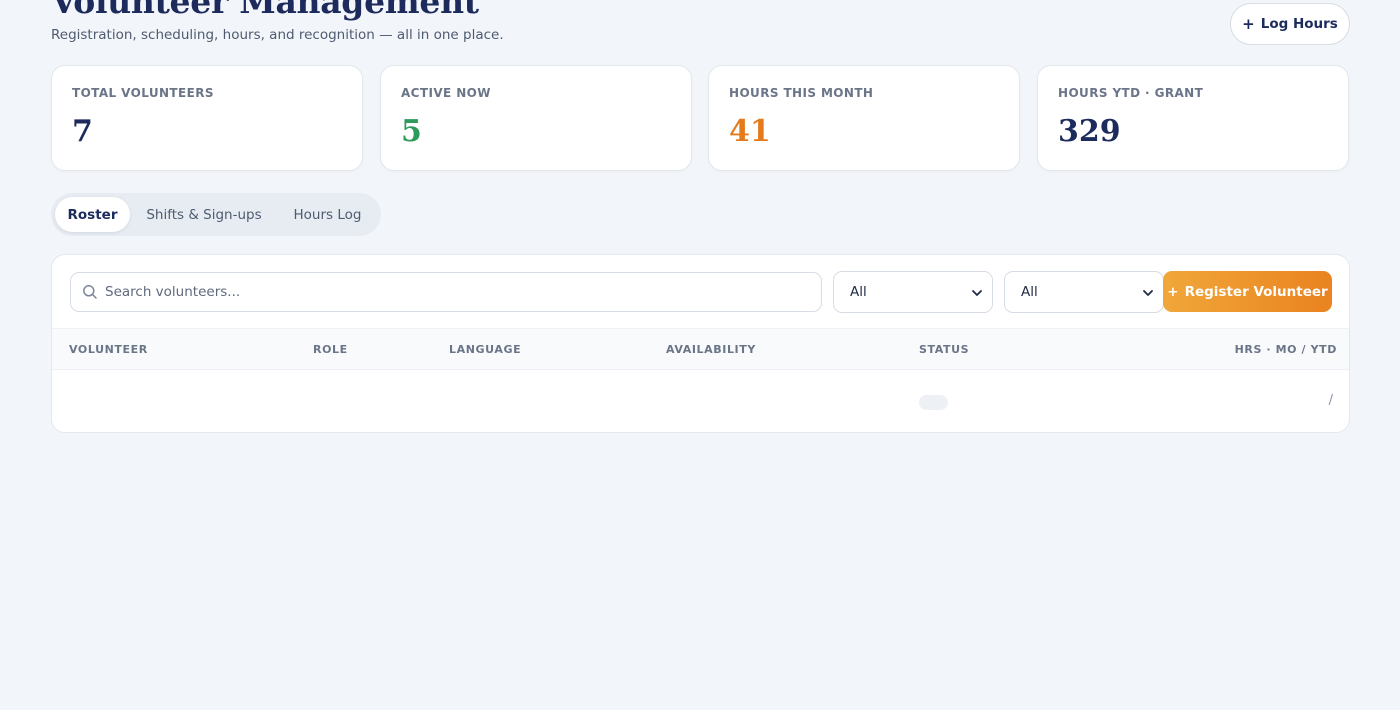  I want to click on search-field, so click(446, 292).